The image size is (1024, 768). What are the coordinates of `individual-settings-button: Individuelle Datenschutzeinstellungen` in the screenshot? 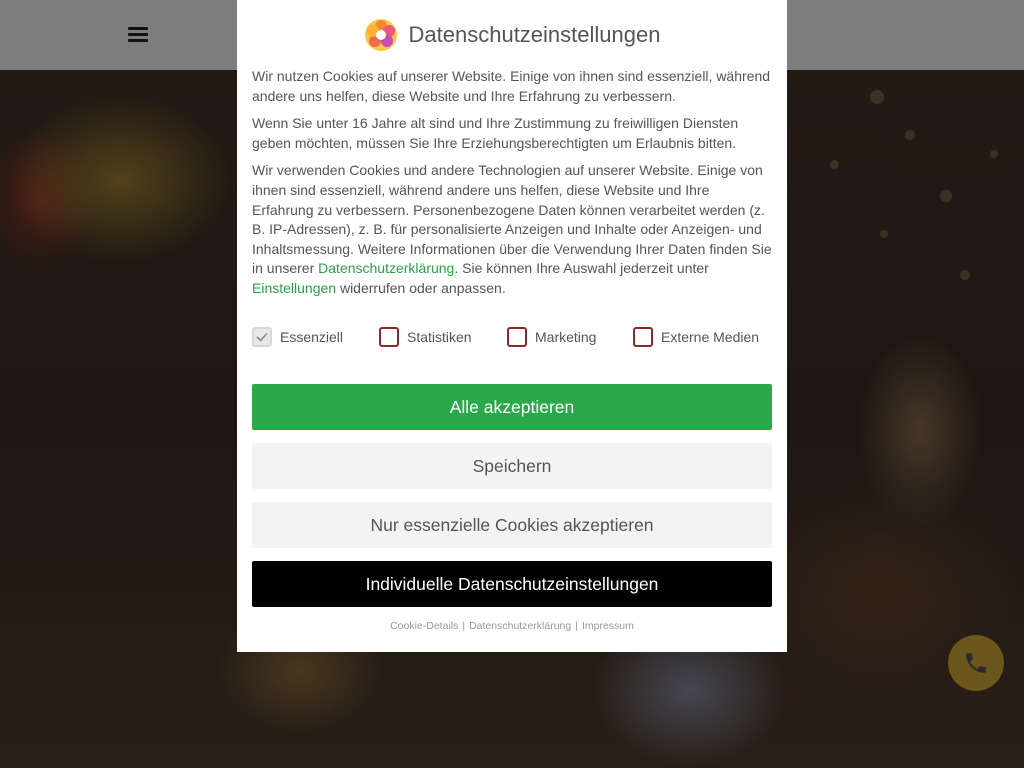 It's located at (512, 584).